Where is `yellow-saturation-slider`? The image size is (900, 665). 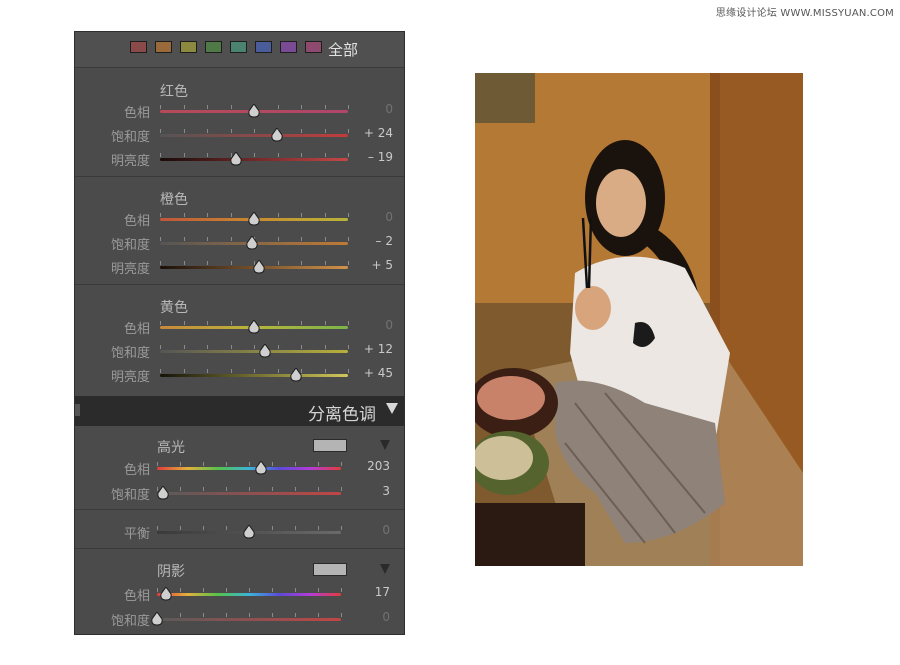
yellow-saturation-slider is located at coordinates (254, 351).